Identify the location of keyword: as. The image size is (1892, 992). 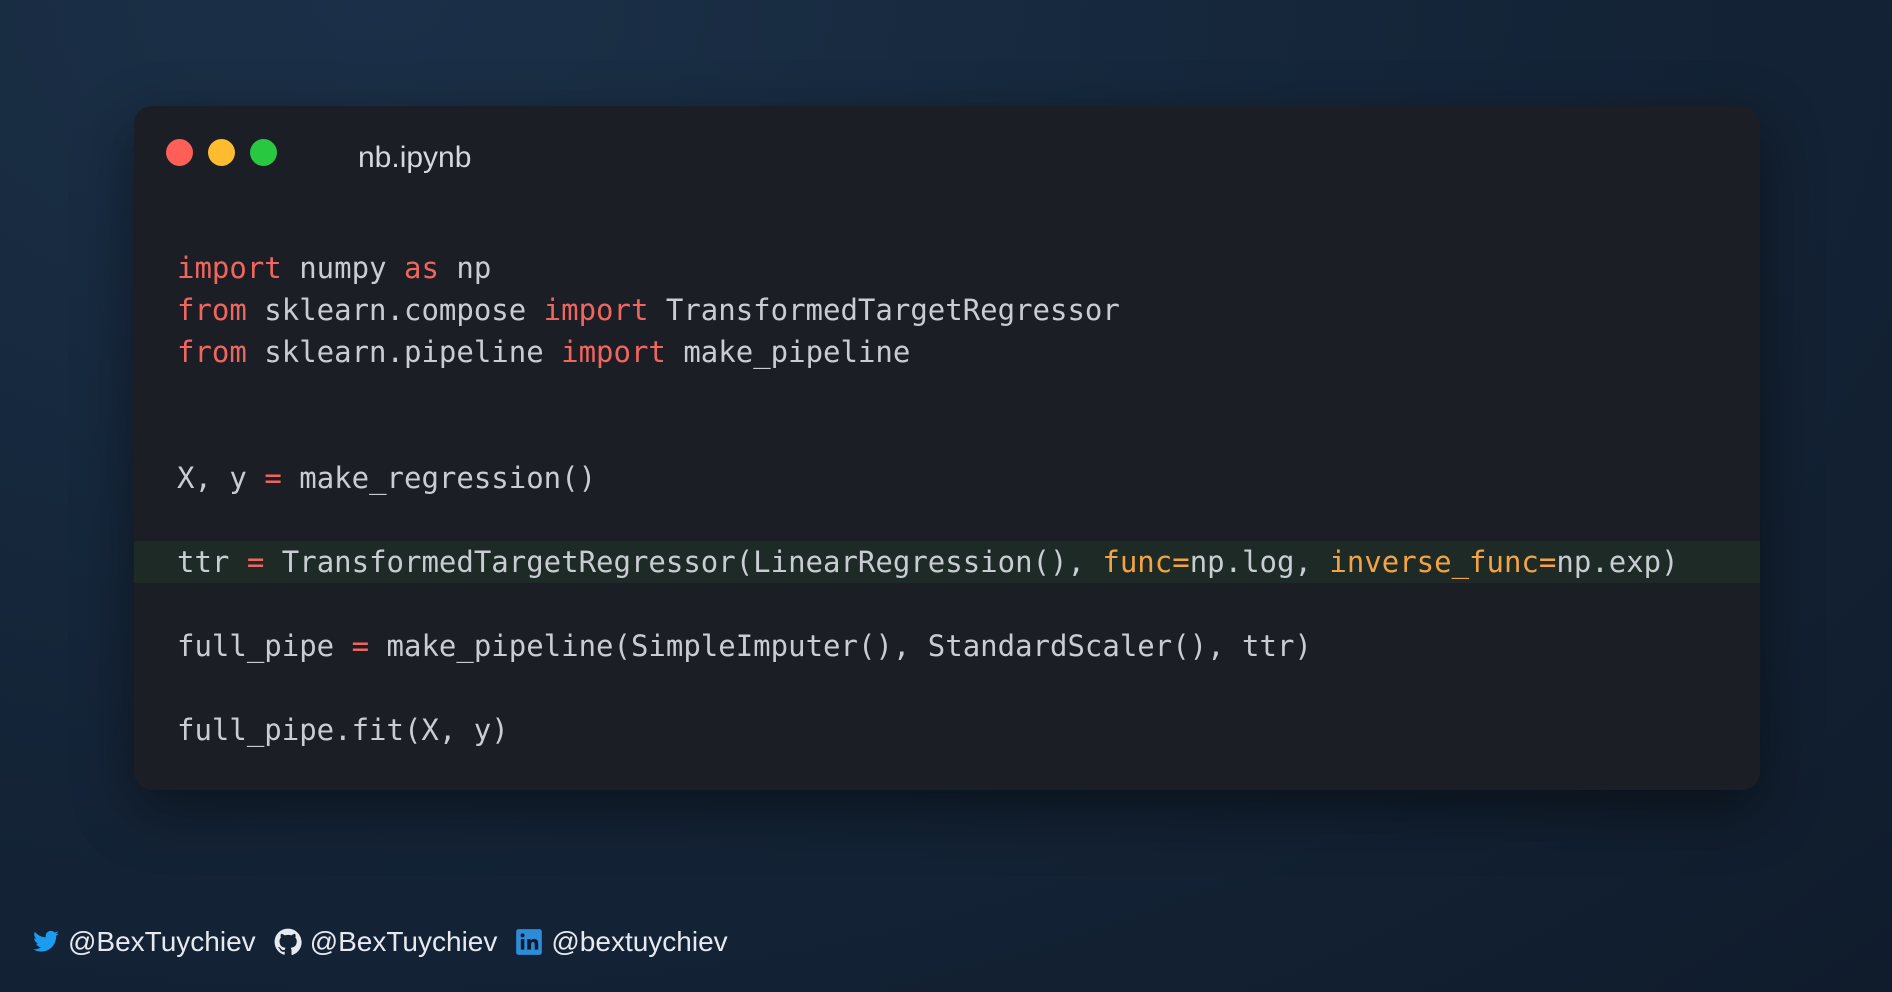
(421, 268).